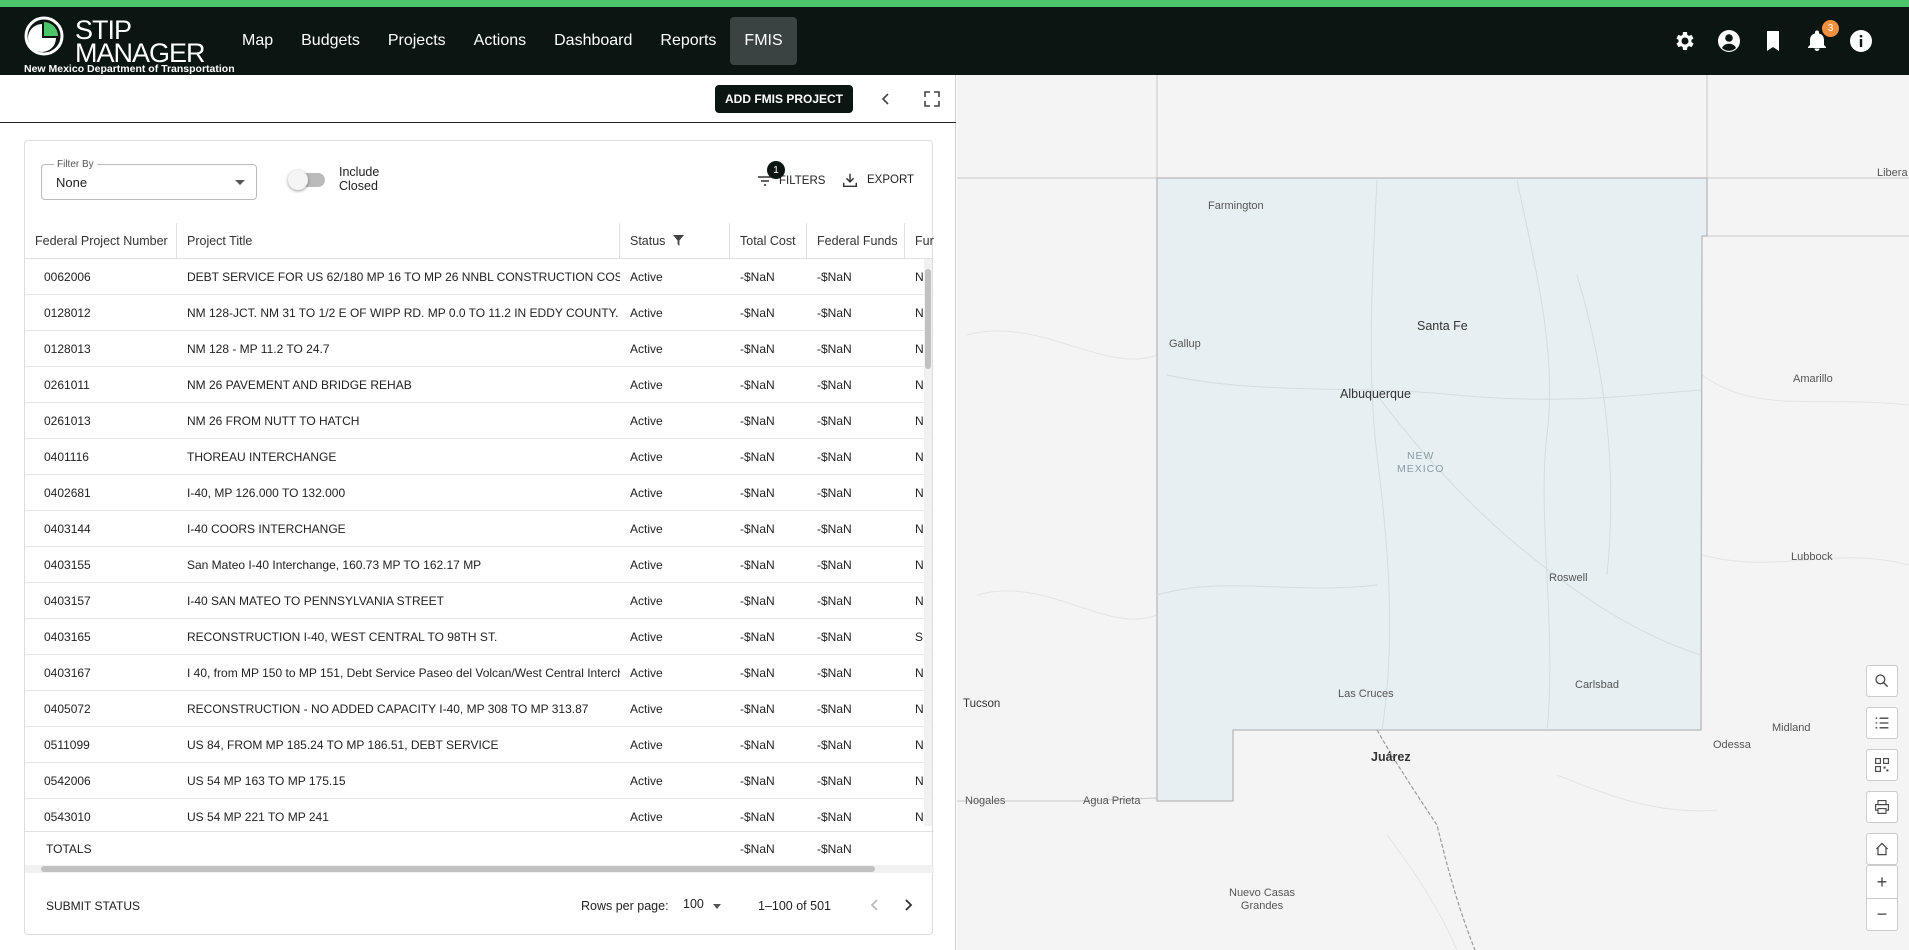 The width and height of the screenshot is (1909, 950). Describe the element at coordinates (93, 906) in the screenshot. I see `submit-status-button: SUBMIT STATUS` at that location.